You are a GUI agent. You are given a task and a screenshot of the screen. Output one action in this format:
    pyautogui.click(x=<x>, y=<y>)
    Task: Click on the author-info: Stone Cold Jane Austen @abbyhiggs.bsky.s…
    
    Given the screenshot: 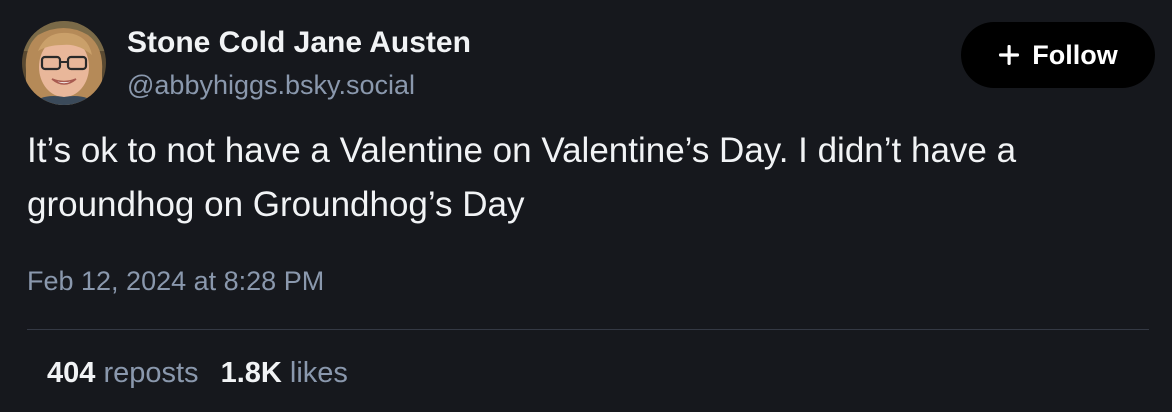 What is the action you would take?
    pyautogui.click(x=299, y=63)
    